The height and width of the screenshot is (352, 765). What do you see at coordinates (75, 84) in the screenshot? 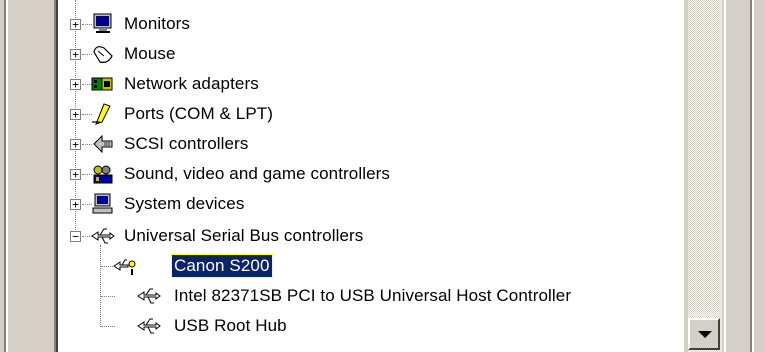
I see `expand-toggle-network-adapters: +` at bounding box center [75, 84].